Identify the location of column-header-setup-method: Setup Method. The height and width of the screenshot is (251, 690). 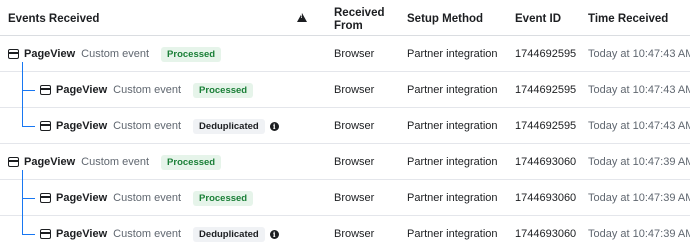
(445, 19).